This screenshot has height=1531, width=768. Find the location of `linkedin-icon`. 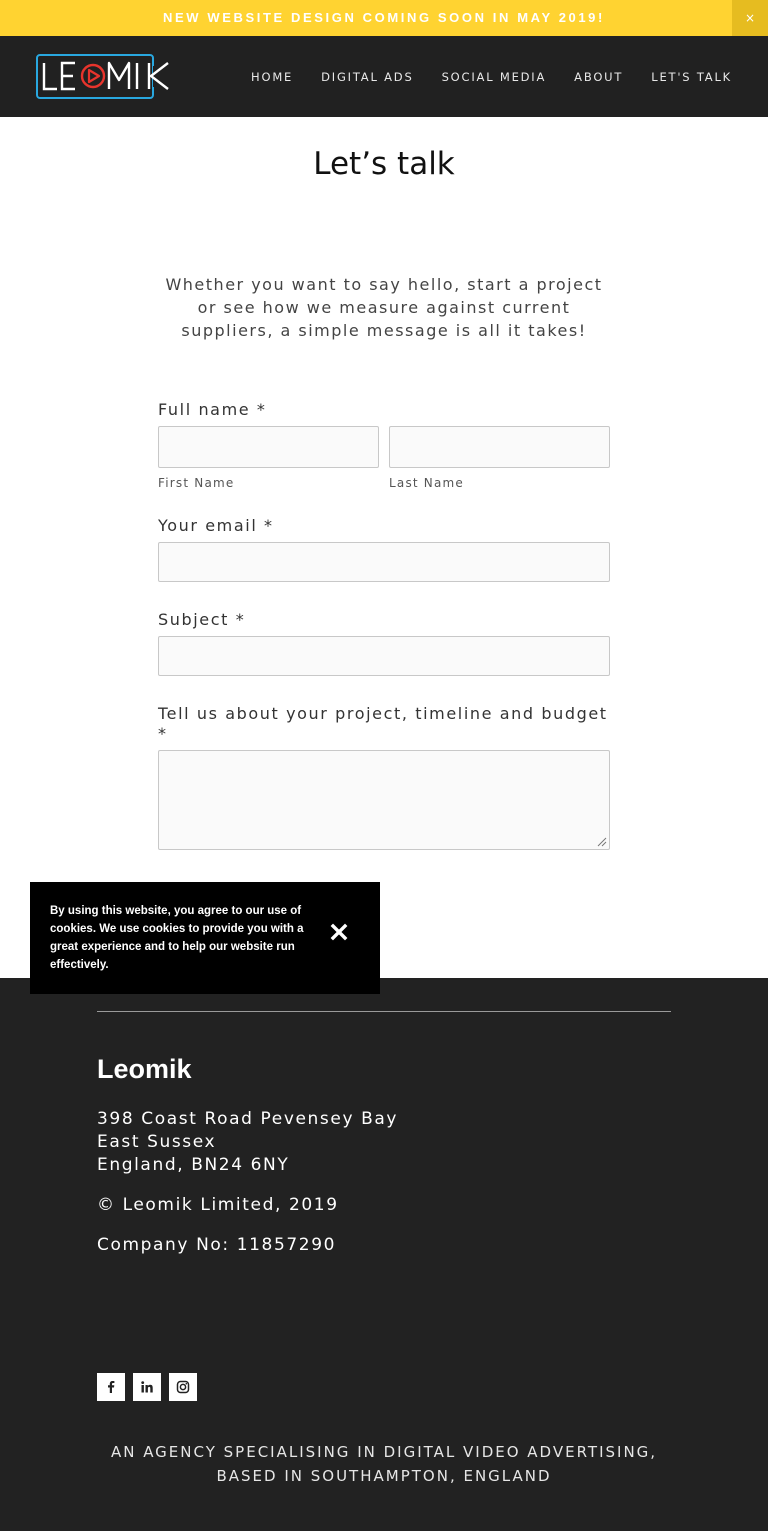

linkedin-icon is located at coordinates (147, 1387).